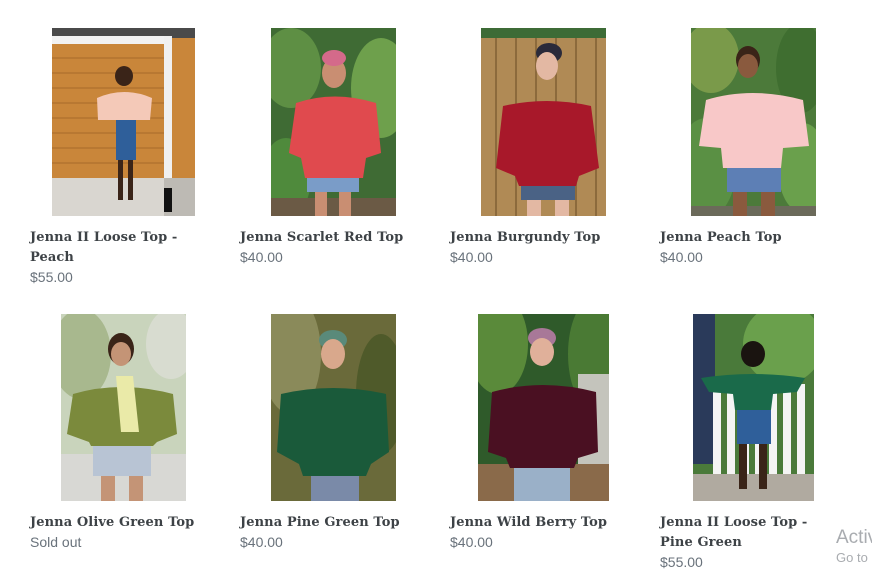 This screenshot has height=582, width=872. Describe the element at coordinates (750, 533) in the screenshot. I see `product-title: Jenna II Loose Top - Pine Green` at that location.